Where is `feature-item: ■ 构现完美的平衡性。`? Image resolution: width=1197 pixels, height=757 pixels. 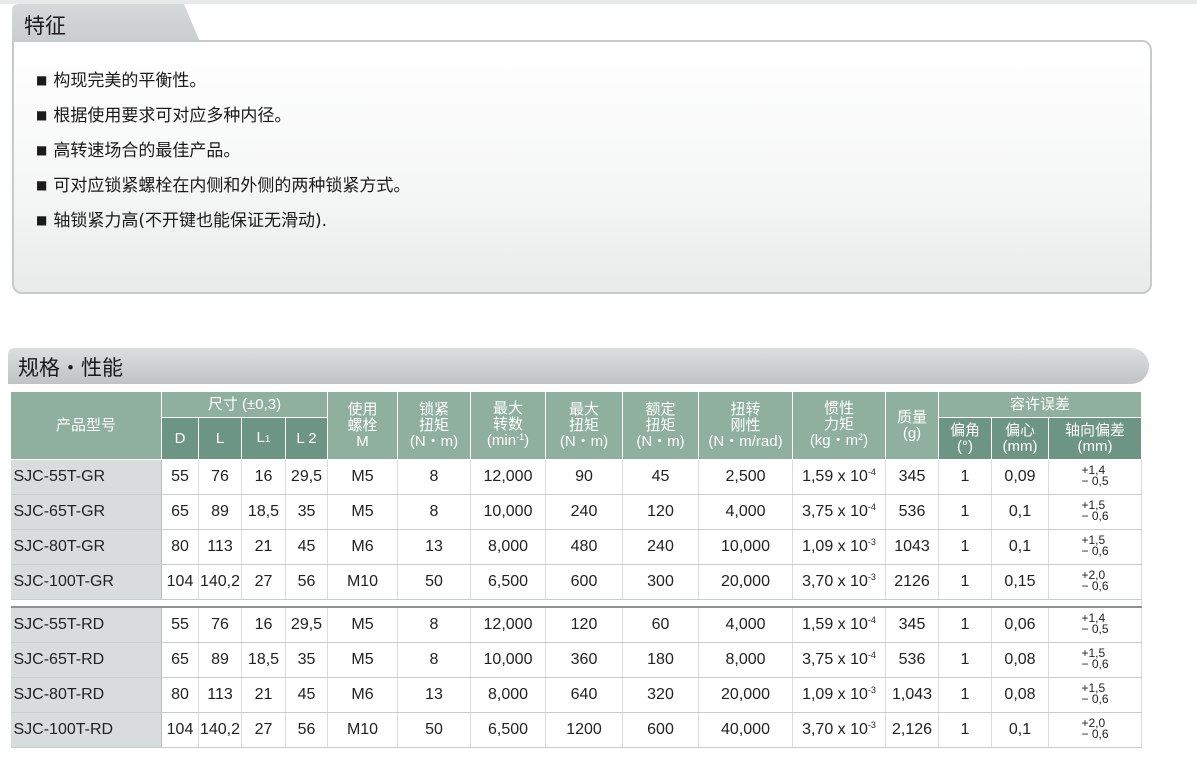 feature-item: ■ 构现完美的平衡性。 is located at coordinates (223, 81).